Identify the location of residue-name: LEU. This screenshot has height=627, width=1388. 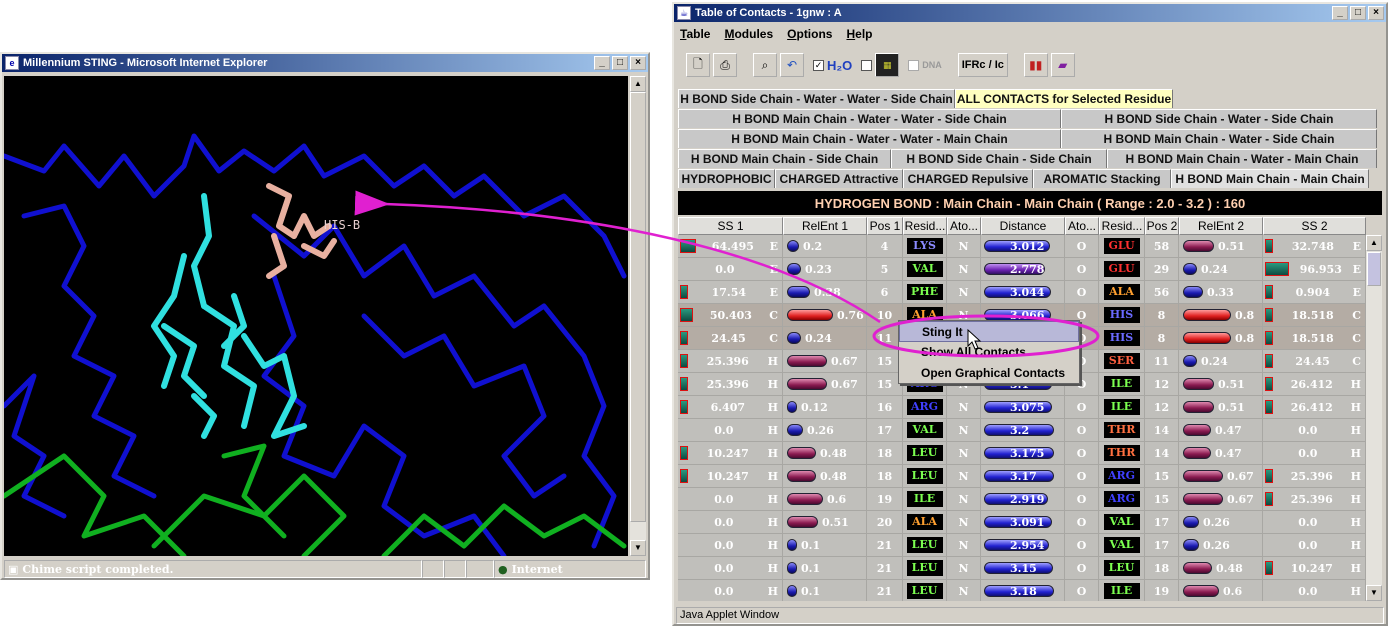
(924, 476).